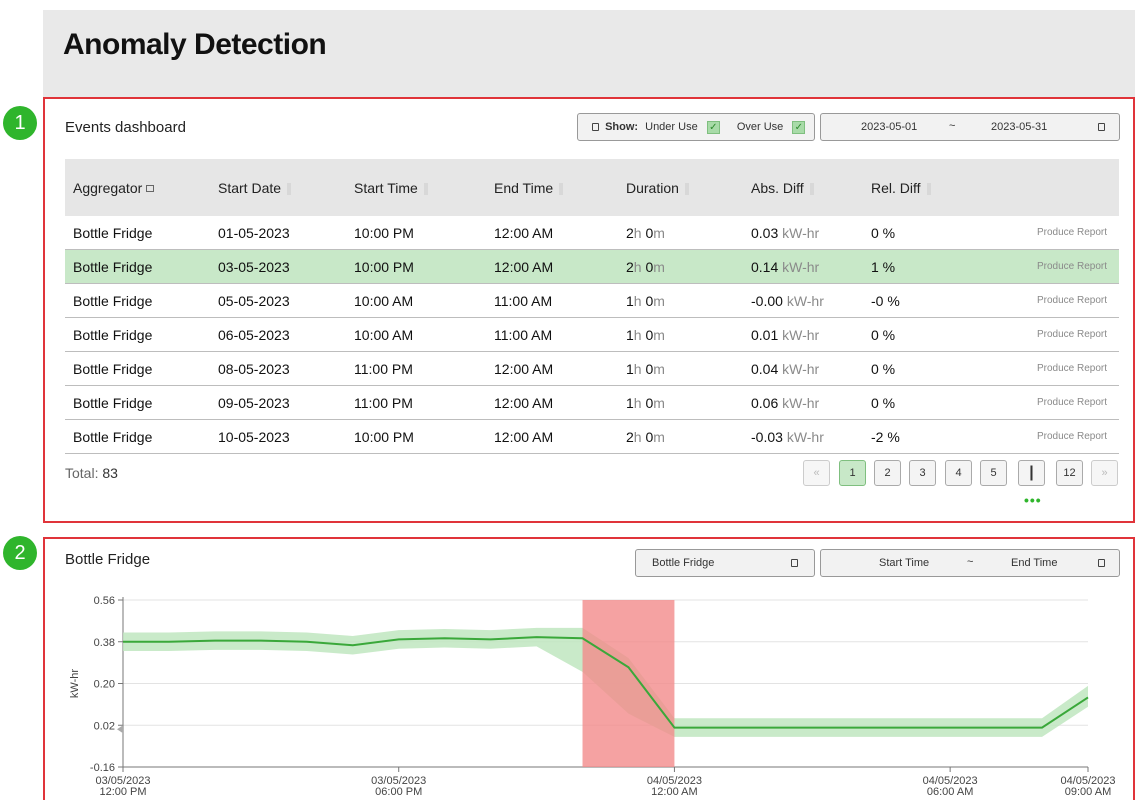  What do you see at coordinates (887, 473) in the screenshot?
I see `page-button: 2` at bounding box center [887, 473].